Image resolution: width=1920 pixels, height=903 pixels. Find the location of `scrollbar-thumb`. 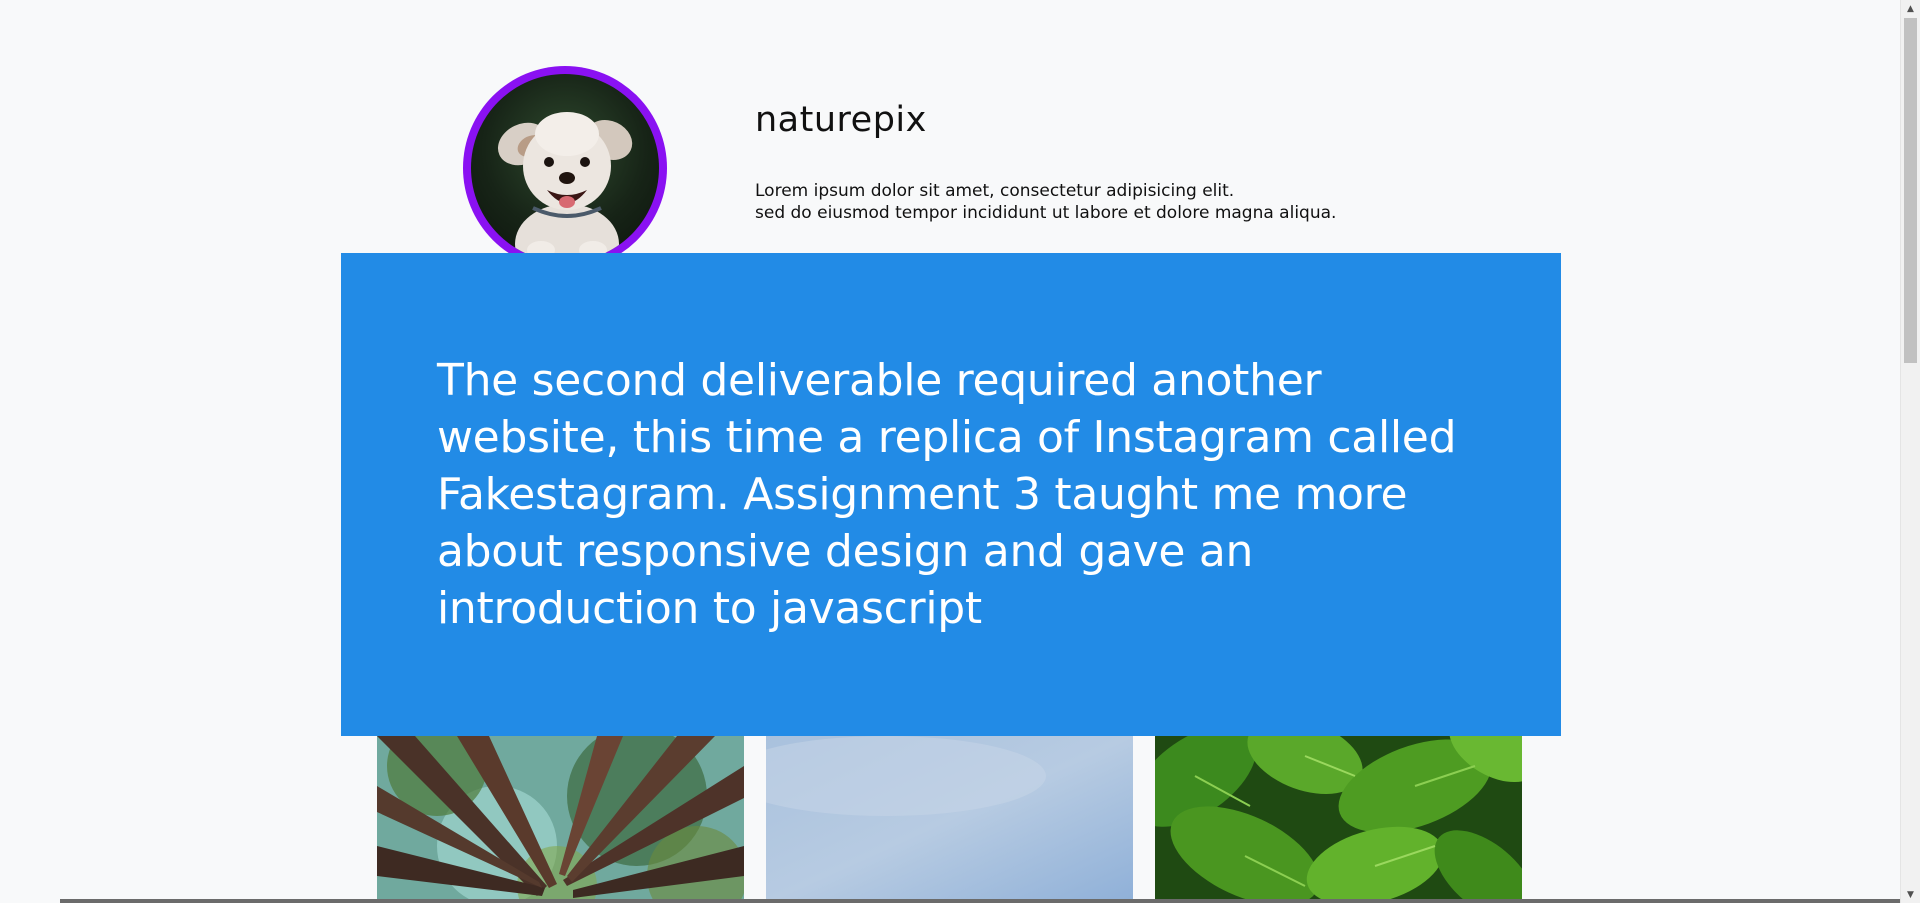

scrollbar-thumb is located at coordinates (1910, 190).